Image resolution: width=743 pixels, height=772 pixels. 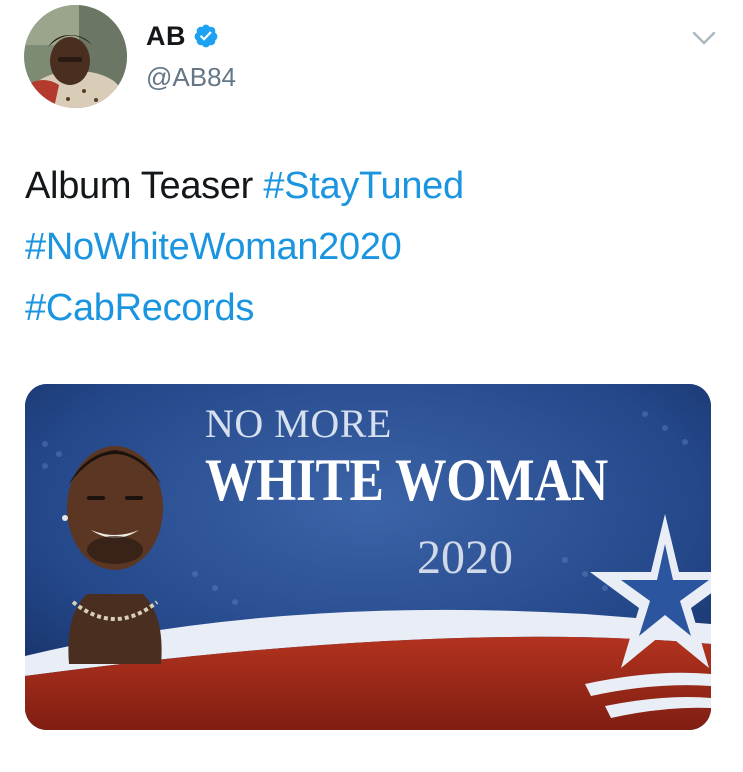 What do you see at coordinates (139, 308) in the screenshot?
I see `hashtag-link: #CabRecords` at bounding box center [139, 308].